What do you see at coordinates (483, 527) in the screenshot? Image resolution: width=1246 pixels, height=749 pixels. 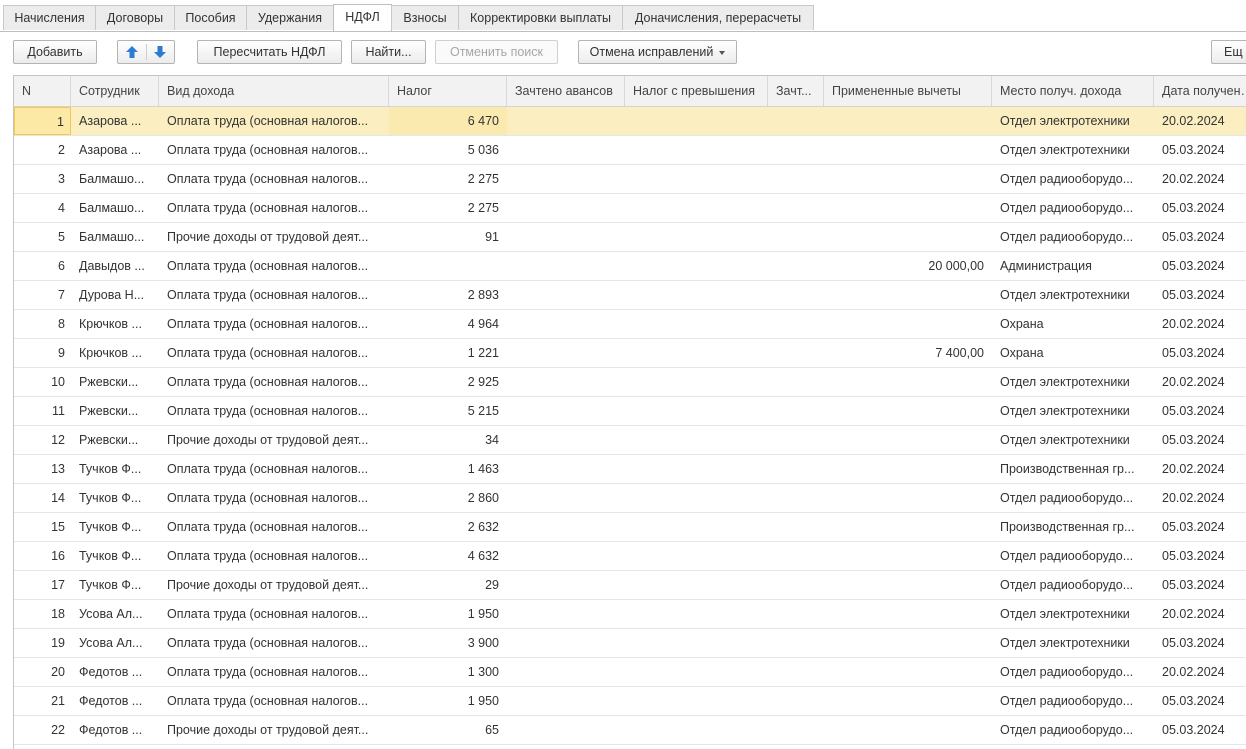 I see `tax-cell: 2 632` at bounding box center [483, 527].